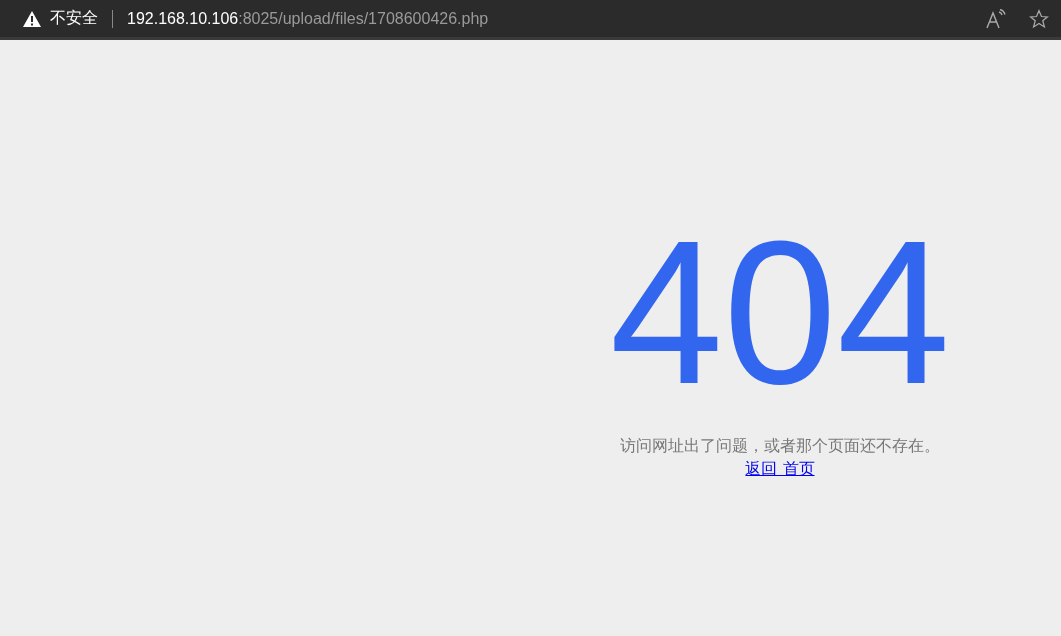 This screenshot has height=636, width=1061. I want to click on star-icon, so click(1039, 18).